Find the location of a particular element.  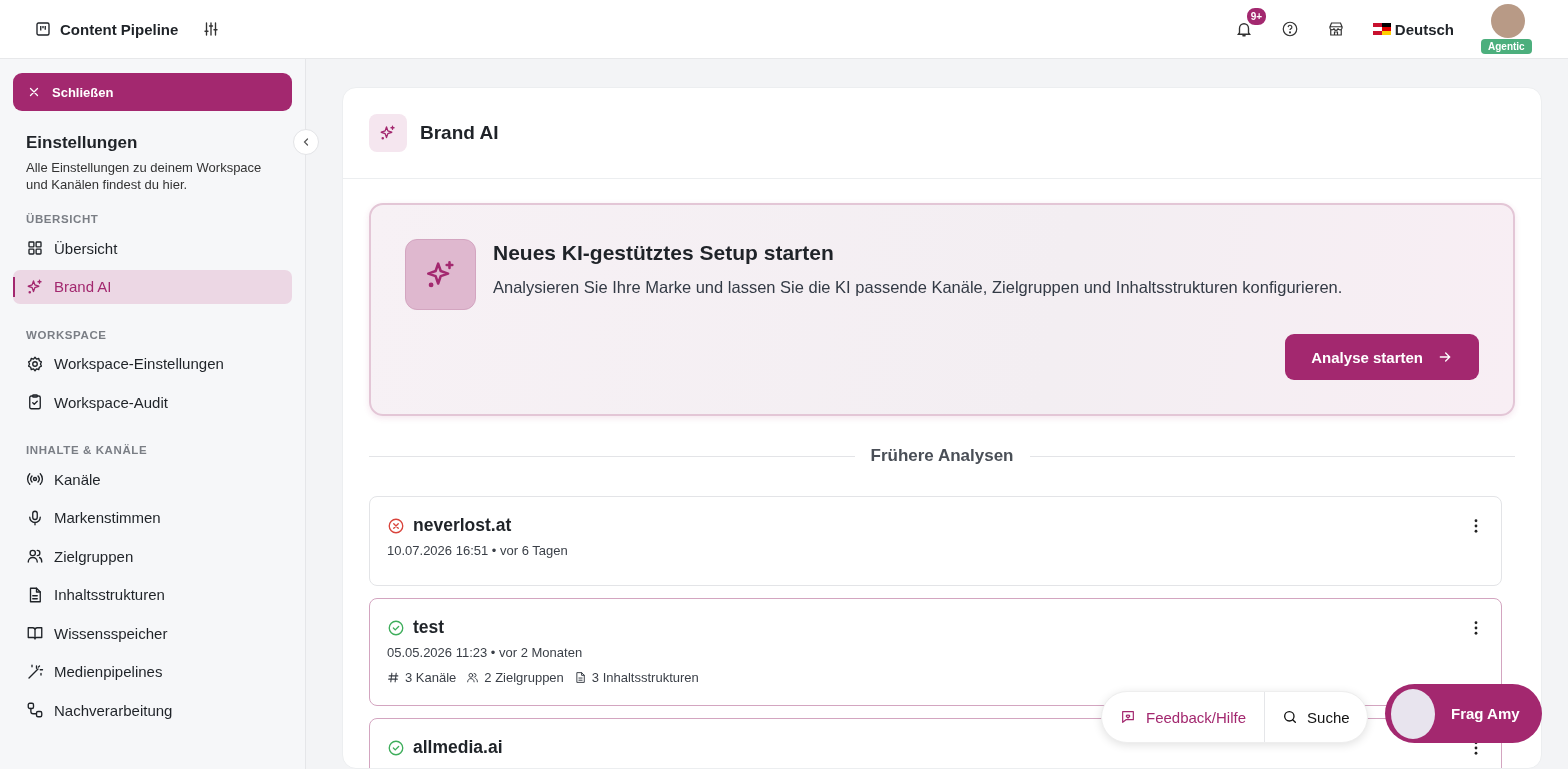

sliders-icon is located at coordinates (211, 29).